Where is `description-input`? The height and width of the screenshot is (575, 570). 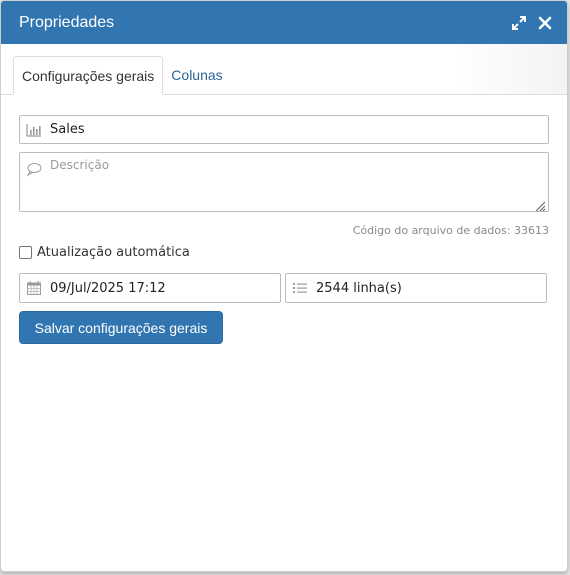
description-input is located at coordinates (295, 182).